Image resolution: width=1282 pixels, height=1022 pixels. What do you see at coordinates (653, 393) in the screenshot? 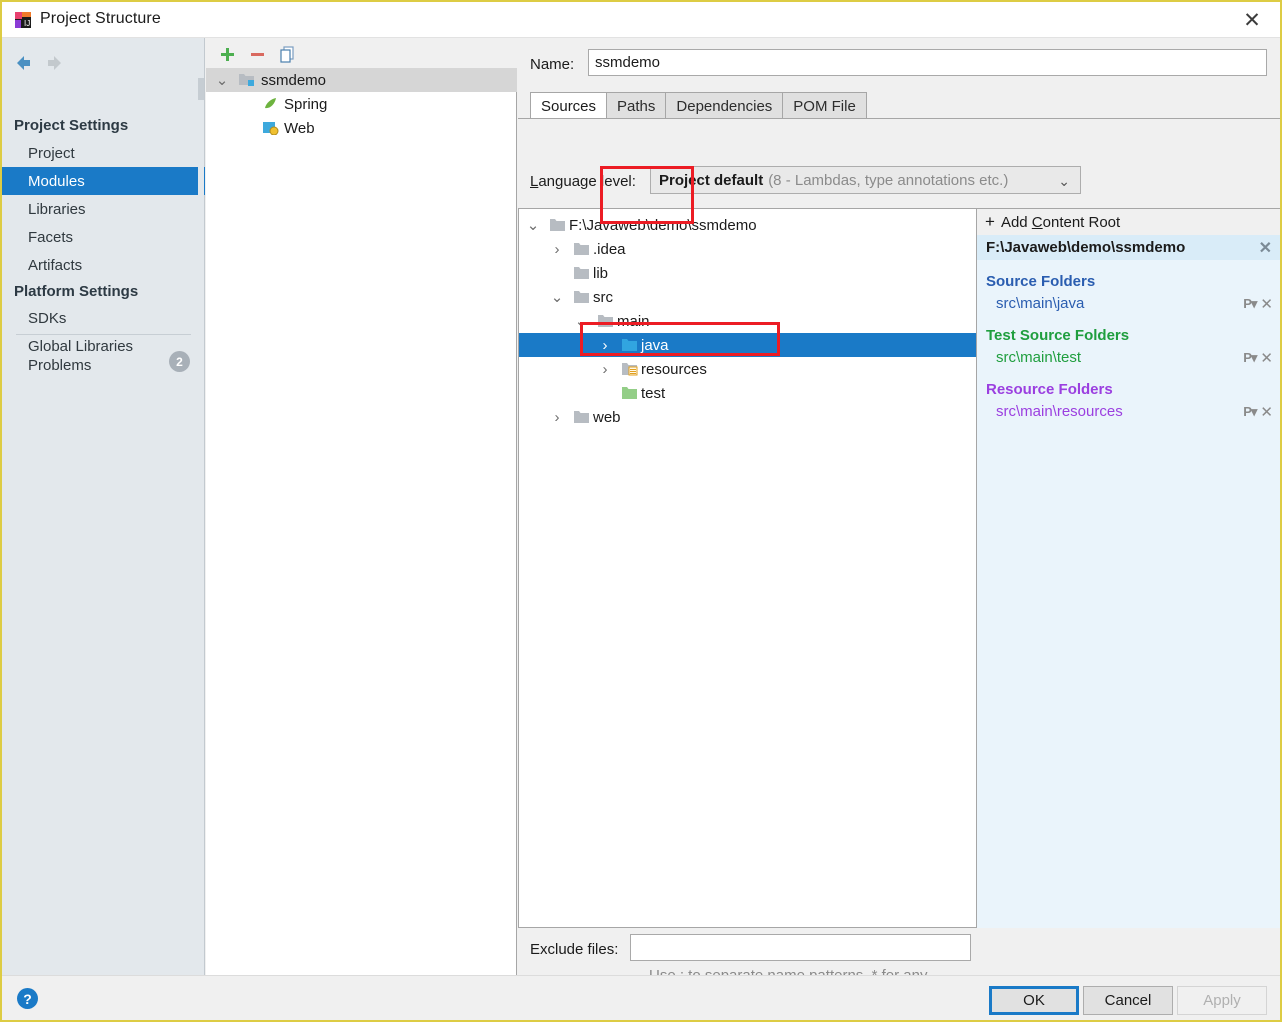
I see `tree-row-label: test` at bounding box center [653, 393].